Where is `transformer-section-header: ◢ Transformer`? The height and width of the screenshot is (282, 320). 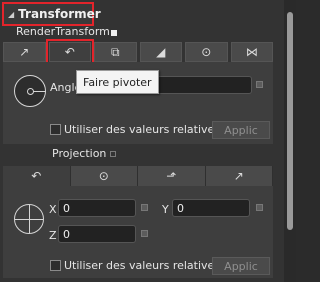 transformer-section-header: ◢ Transformer is located at coordinates (51, 14).